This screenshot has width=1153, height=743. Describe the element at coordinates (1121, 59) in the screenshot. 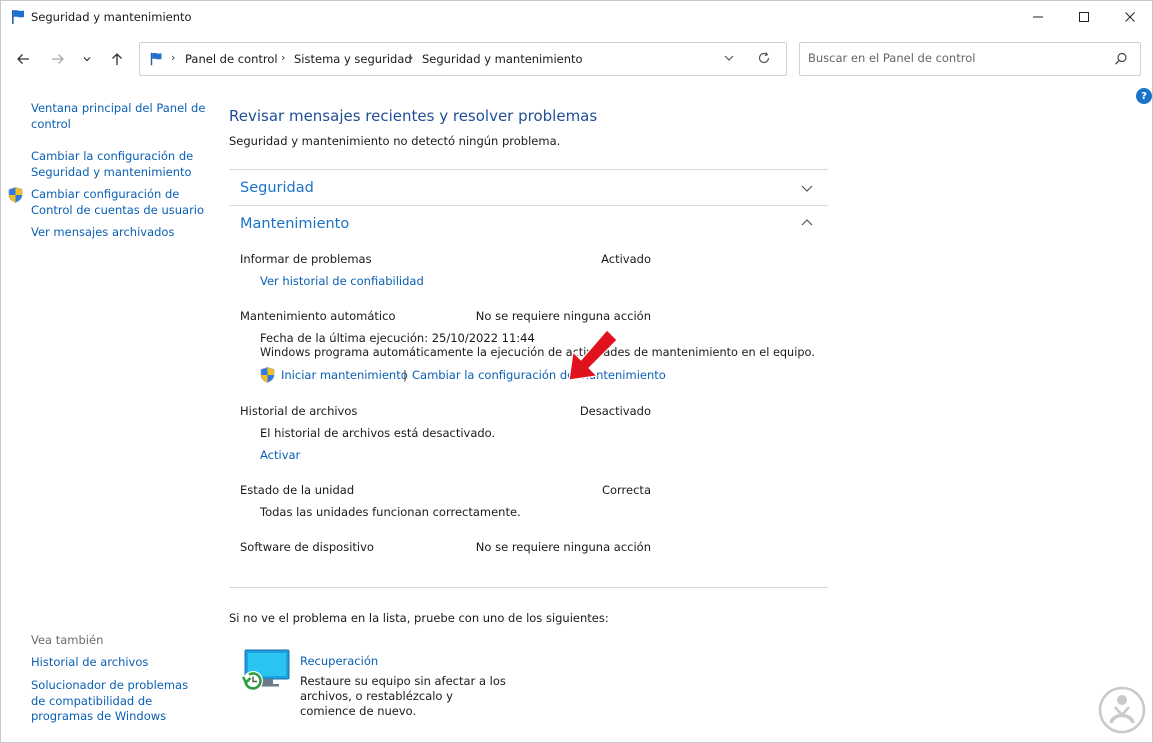

I see `search-icon` at that location.